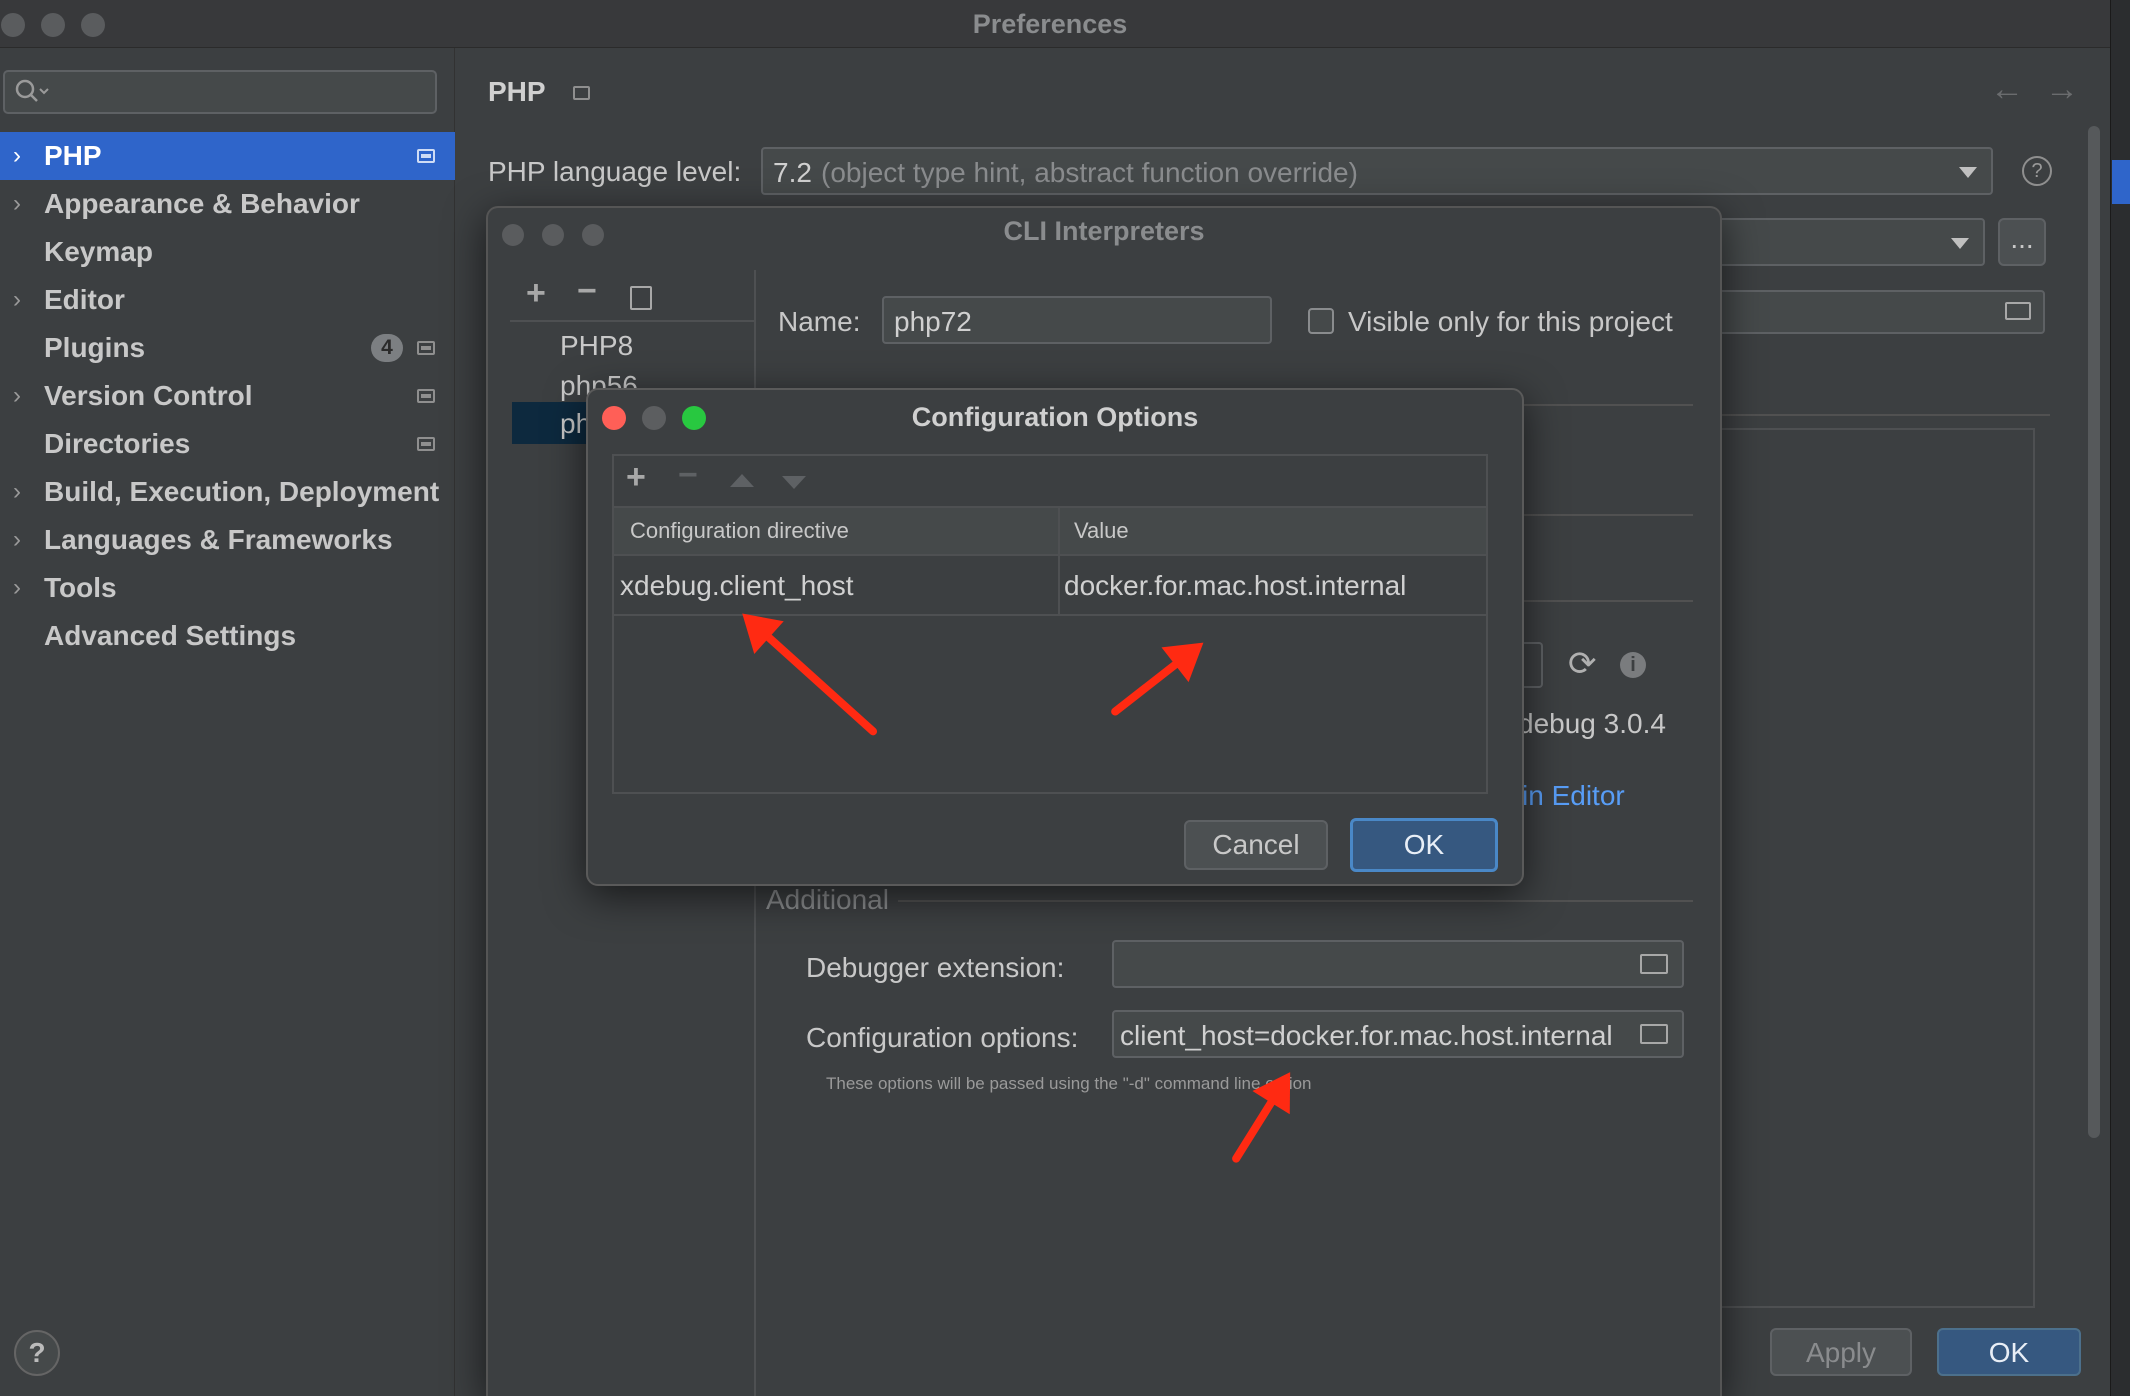 The image size is (2130, 1396). I want to click on sidebar-item: Keymap, so click(227, 252).